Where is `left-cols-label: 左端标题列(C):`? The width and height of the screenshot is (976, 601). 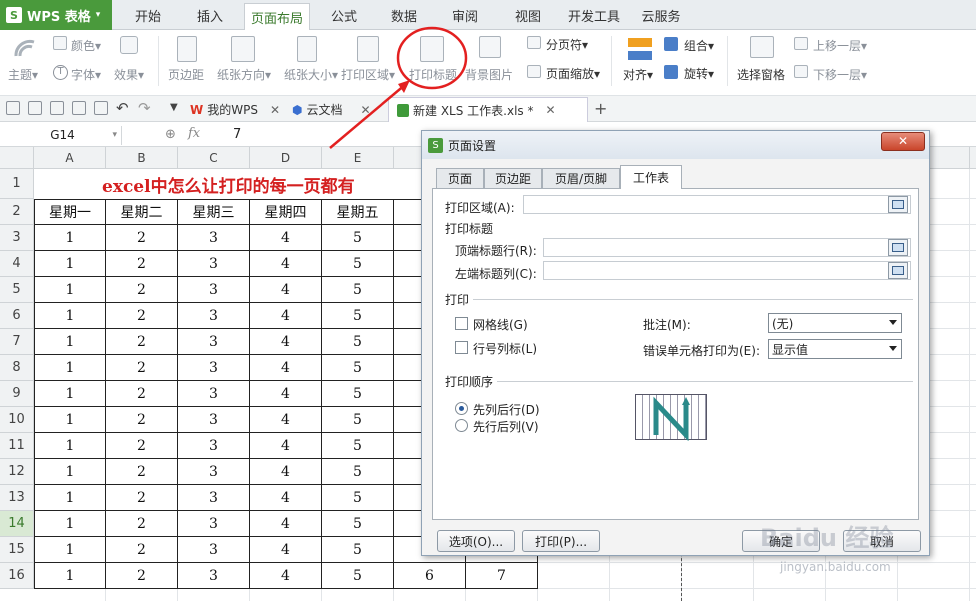 left-cols-label: 左端标题列(C): is located at coordinates (496, 274).